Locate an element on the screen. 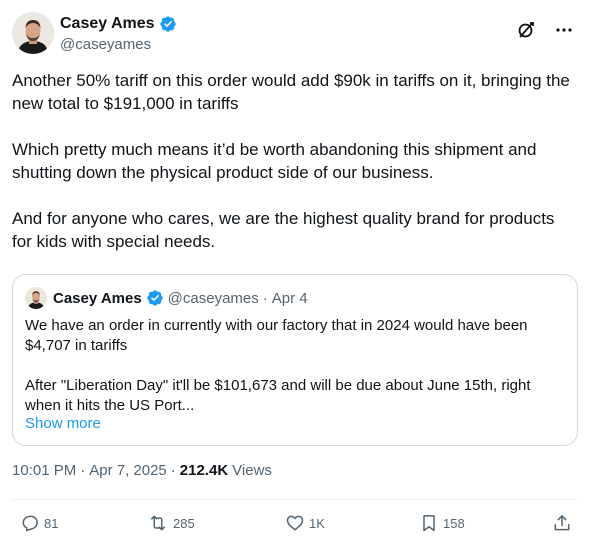 This screenshot has width=590, height=551. show-more-link: Show more is located at coordinates (63, 423).